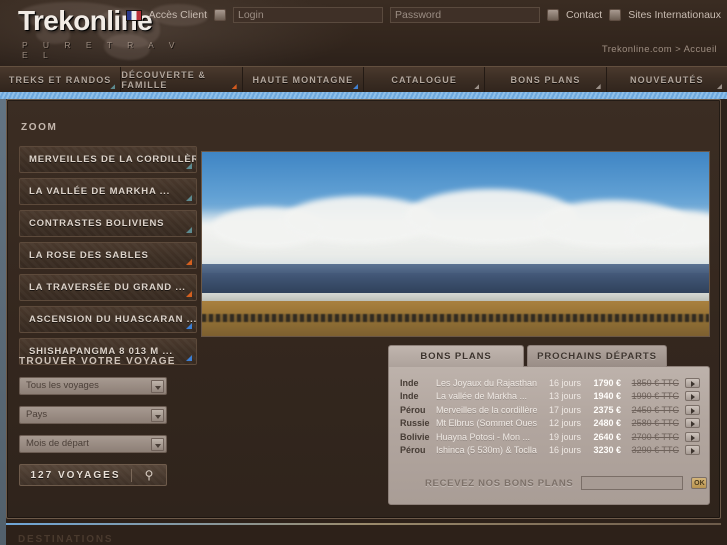 This screenshot has width=727, height=545. What do you see at coordinates (93, 444) in the screenshot?
I see `month-select: Mois de départ` at bounding box center [93, 444].